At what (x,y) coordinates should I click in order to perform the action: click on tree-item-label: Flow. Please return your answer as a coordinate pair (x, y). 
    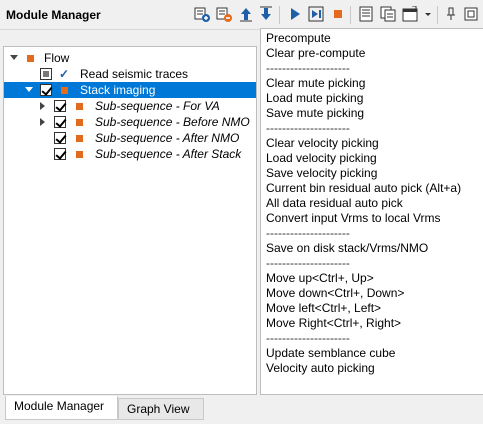
    Looking at the image, I should click on (57, 58).